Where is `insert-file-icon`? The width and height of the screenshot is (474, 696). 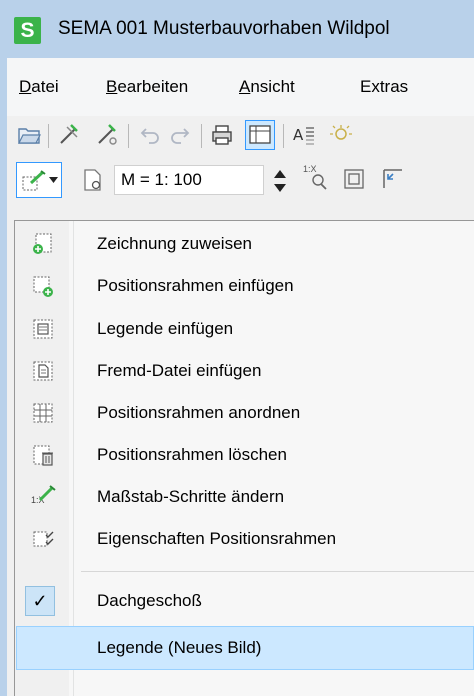 insert-file-icon is located at coordinates (43, 371).